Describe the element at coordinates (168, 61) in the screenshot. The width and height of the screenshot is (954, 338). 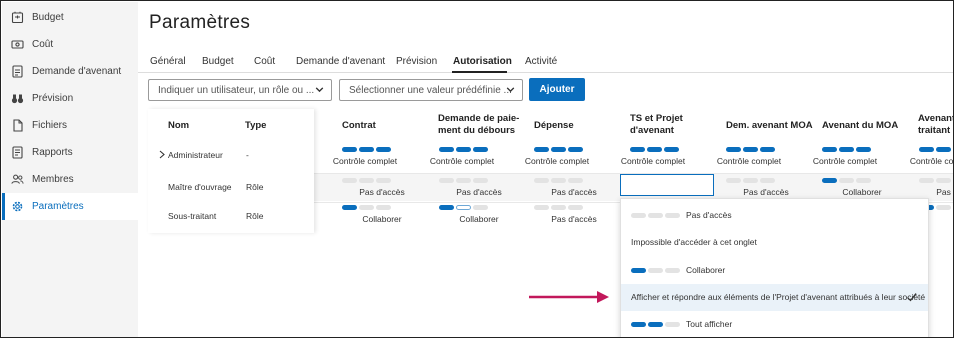
I see `tab-general: Général` at that location.